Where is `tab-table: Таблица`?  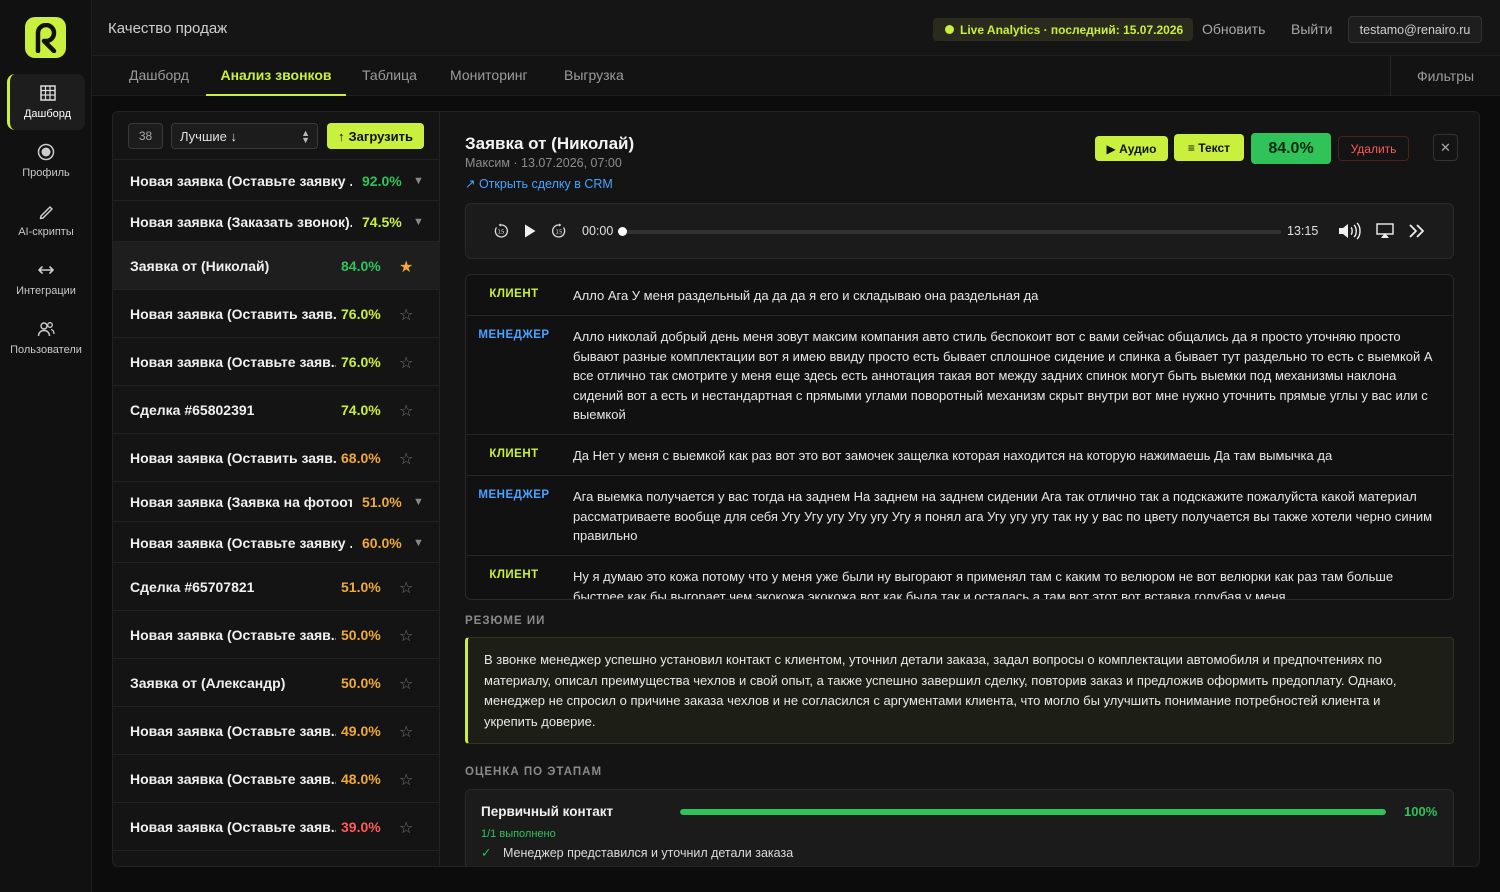
tab-table: Таблица is located at coordinates (389, 76).